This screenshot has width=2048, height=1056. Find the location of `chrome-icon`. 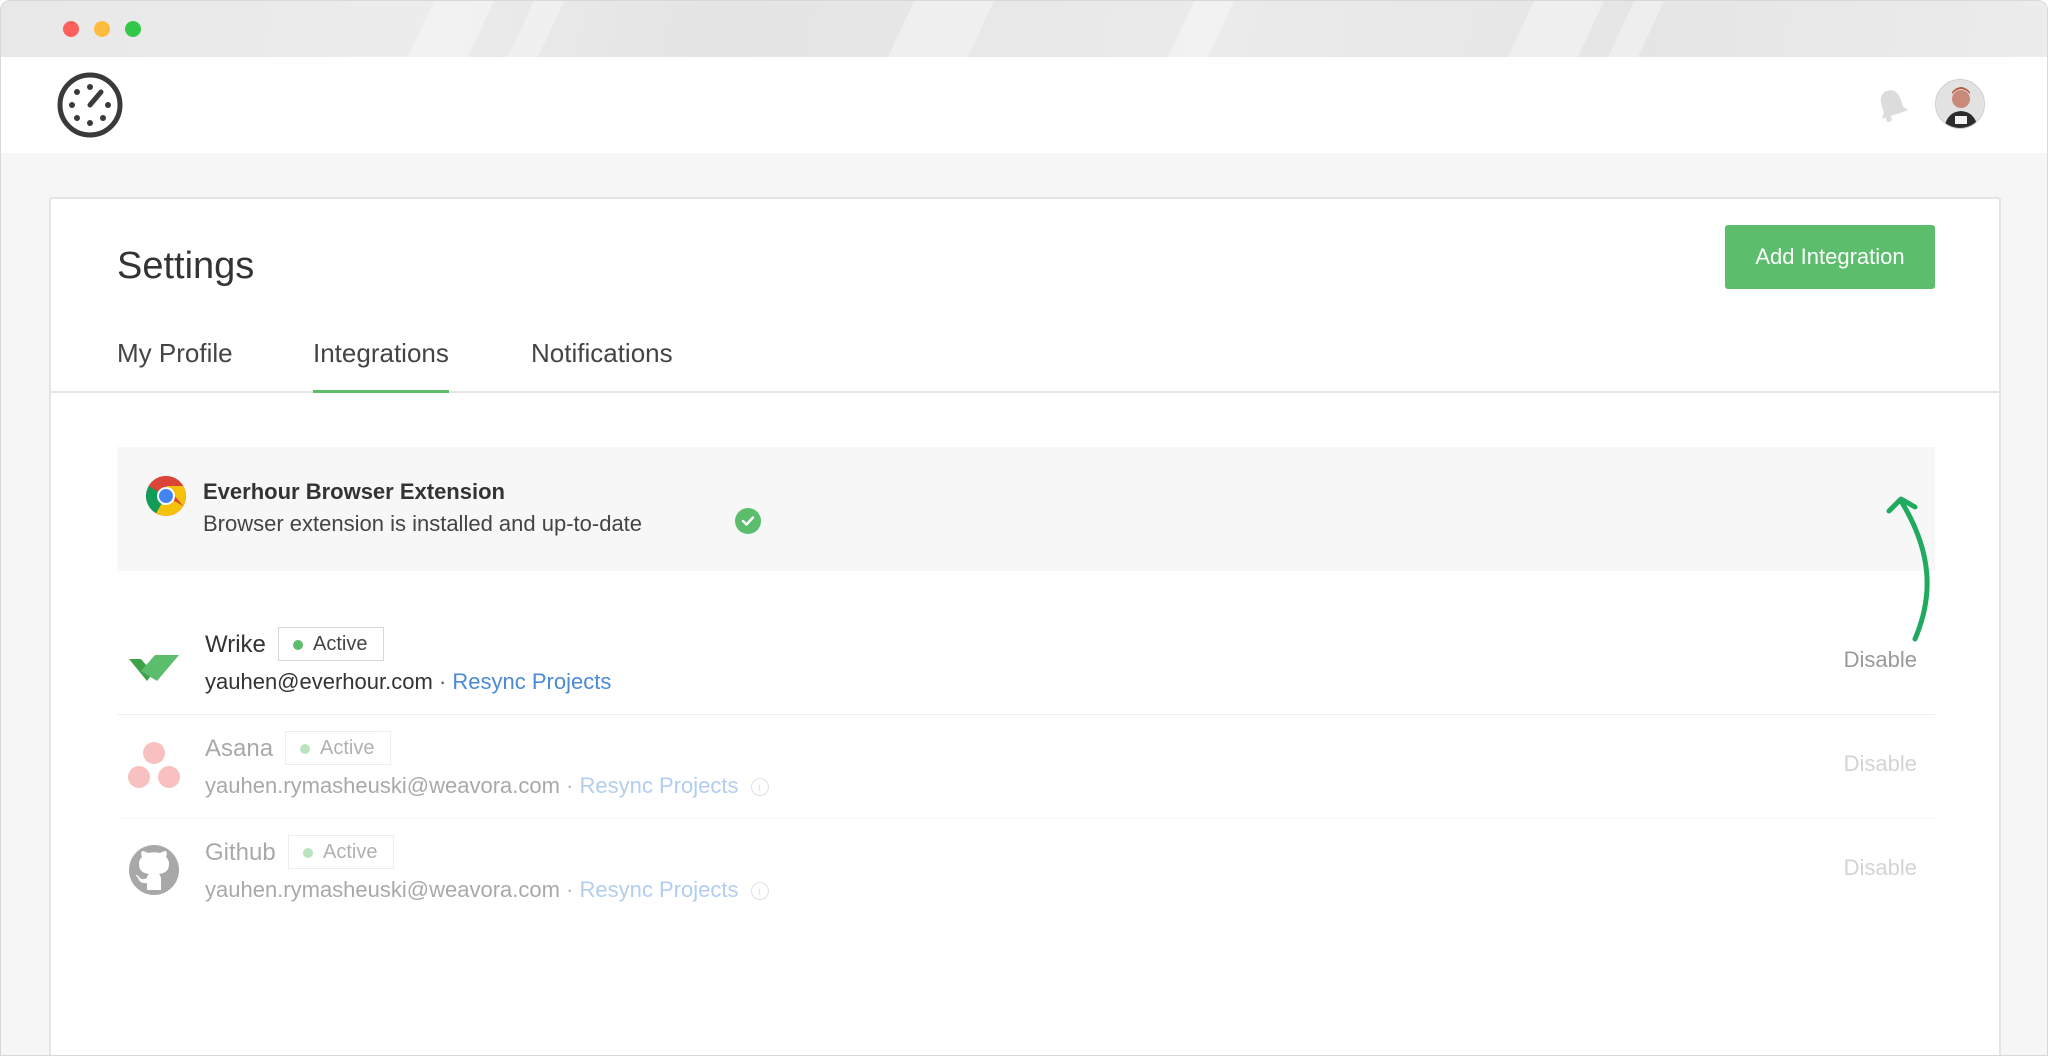

chrome-icon is located at coordinates (166, 496).